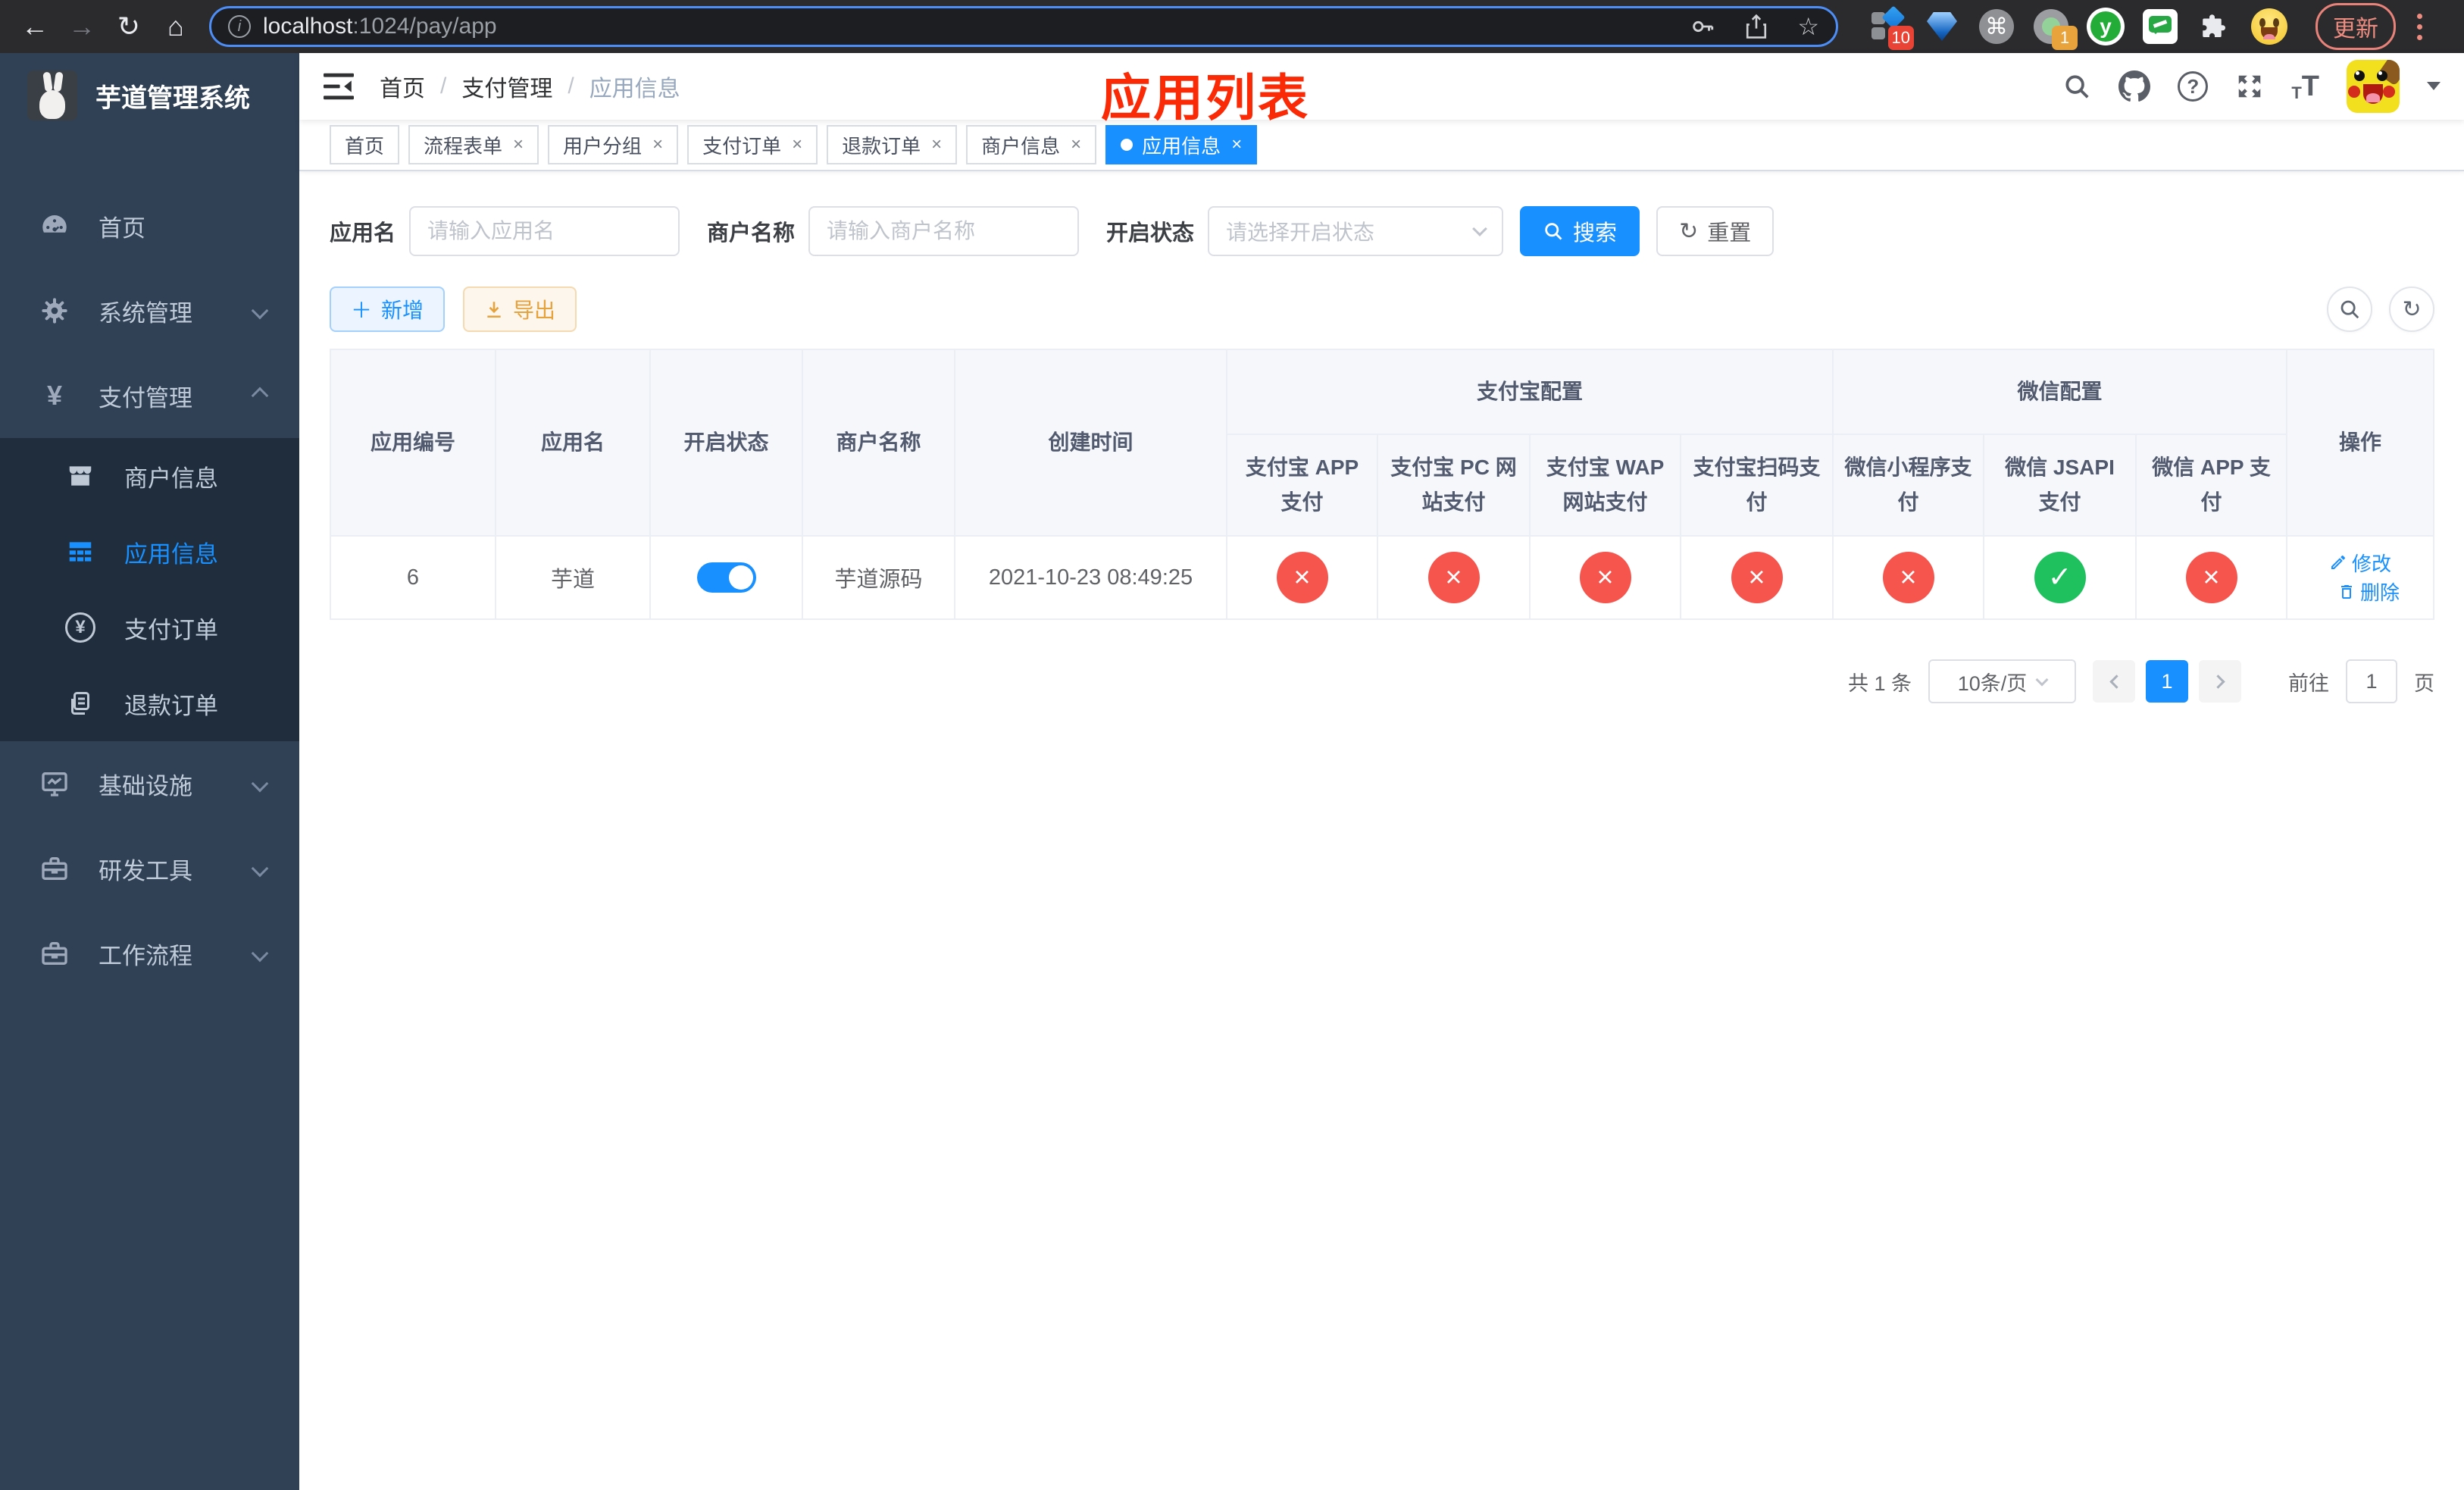 Image resolution: width=2464 pixels, height=1490 pixels. I want to click on sidebar-item-workflow: 工作流程, so click(149, 954).